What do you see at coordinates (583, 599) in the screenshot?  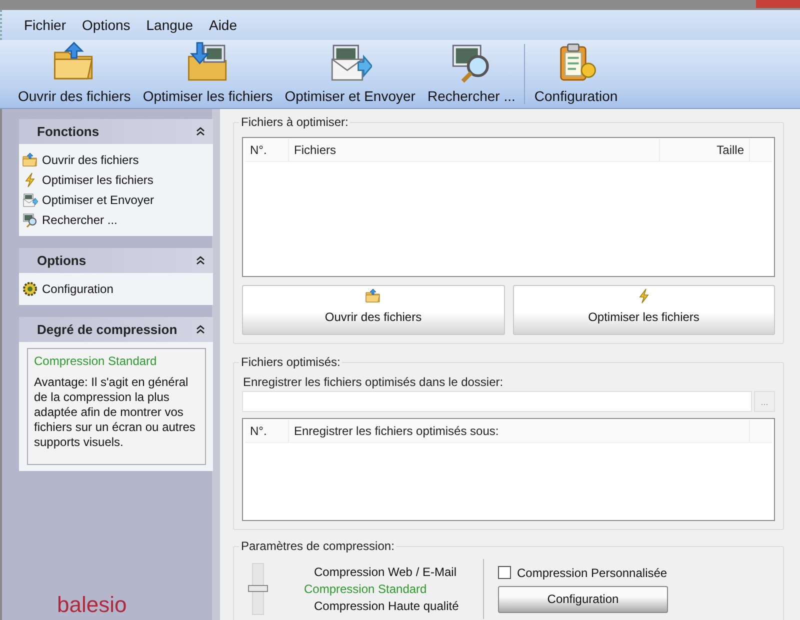 I see `configuration-button: Configuration` at bounding box center [583, 599].